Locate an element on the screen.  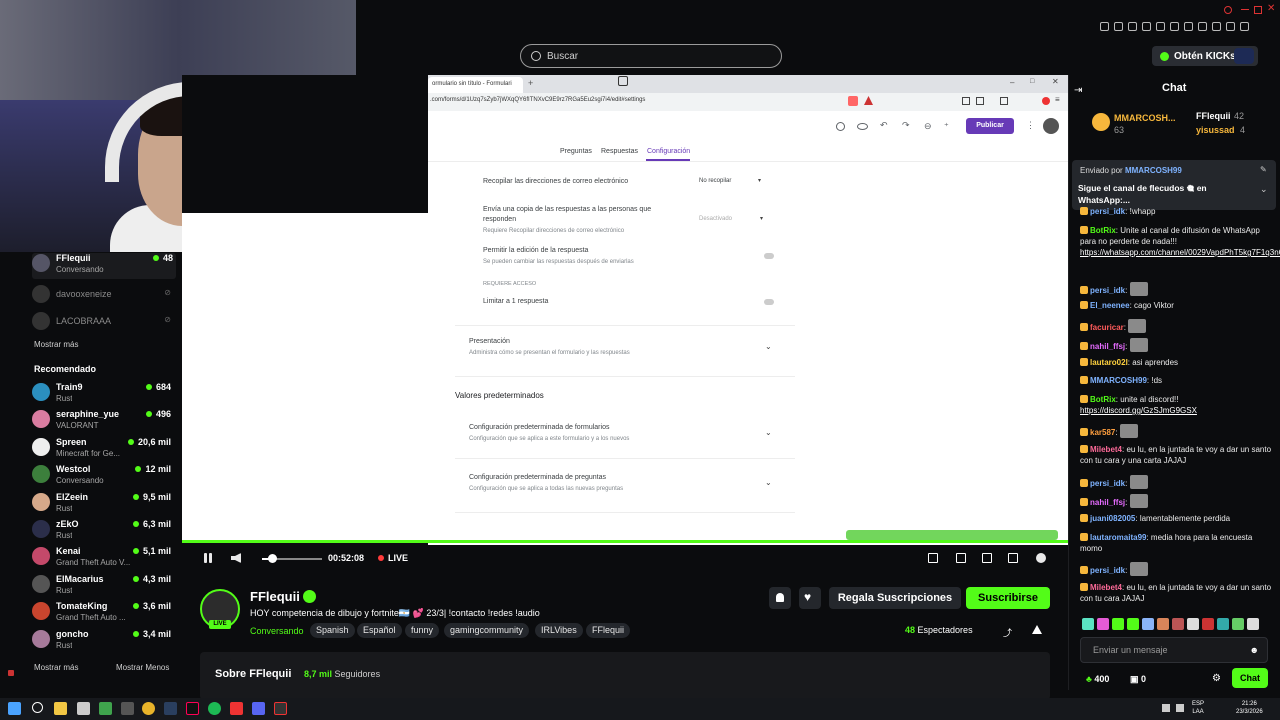
redo-icon: ↷ is located at coordinates (906, 125).